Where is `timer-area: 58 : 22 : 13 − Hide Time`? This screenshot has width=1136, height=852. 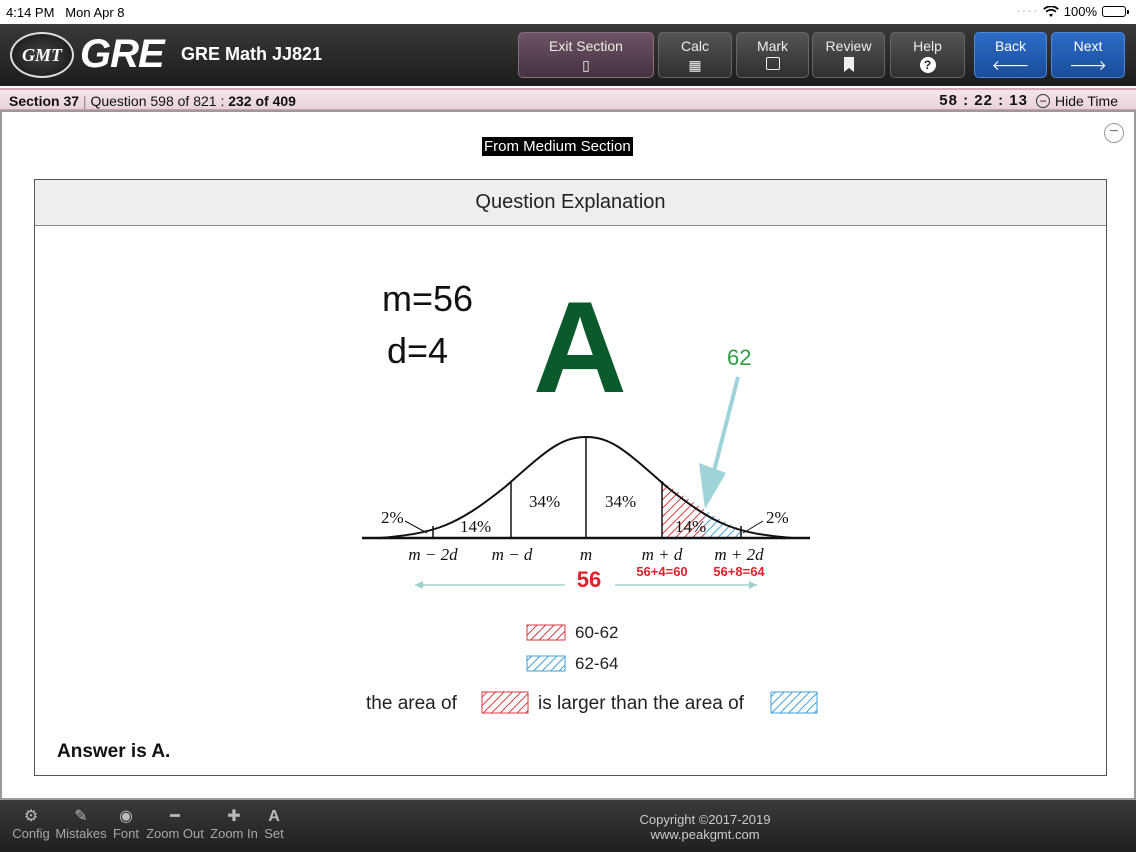 timer-area: 58 : 22 : 13 − Hide Time is located at coordinates (1028, 100).